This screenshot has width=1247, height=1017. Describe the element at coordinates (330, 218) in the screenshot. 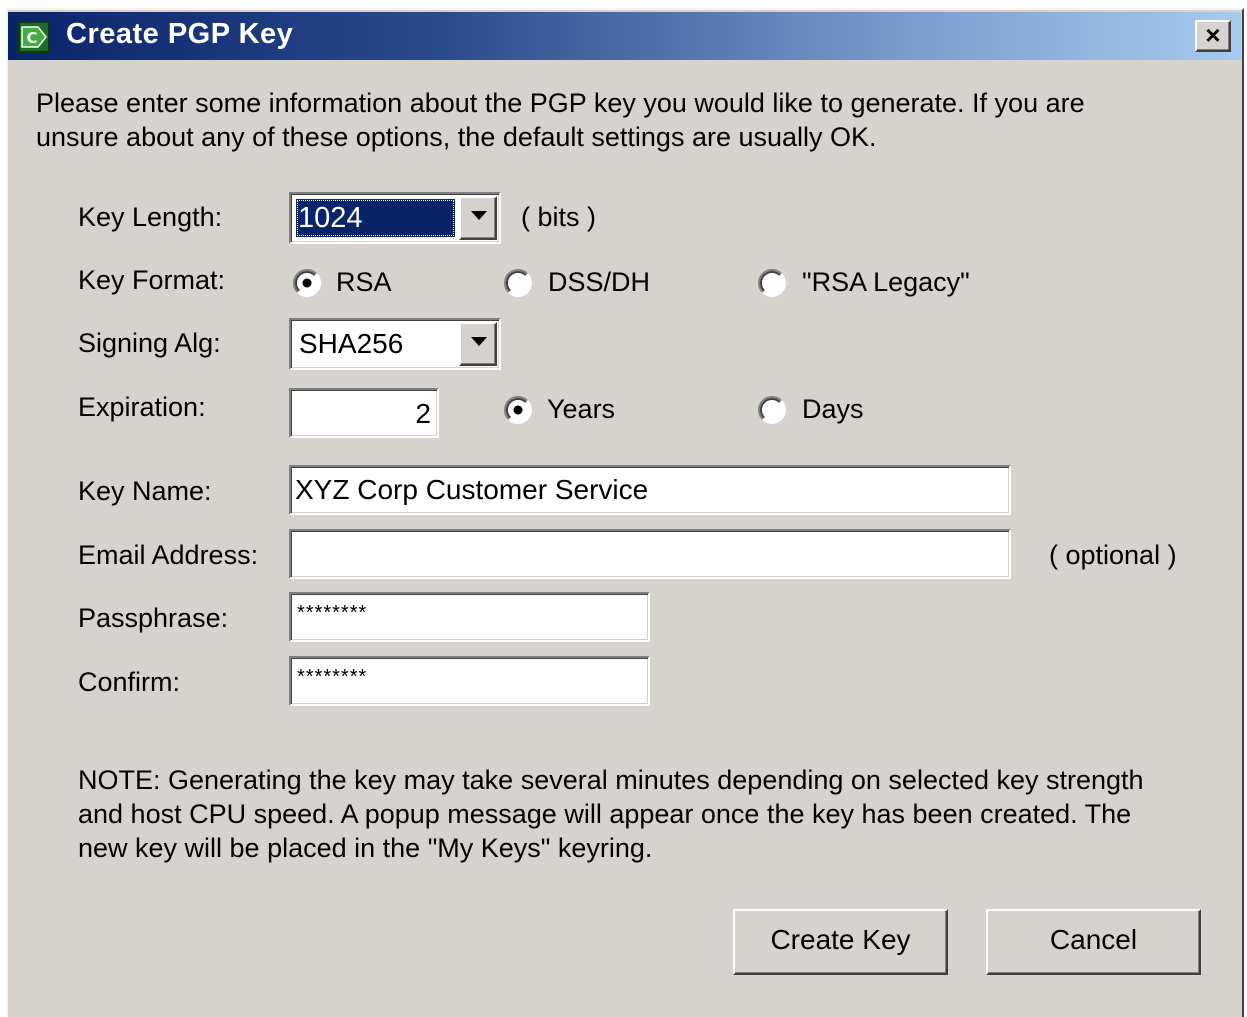

I see `key-length-value: 1024` at that location.